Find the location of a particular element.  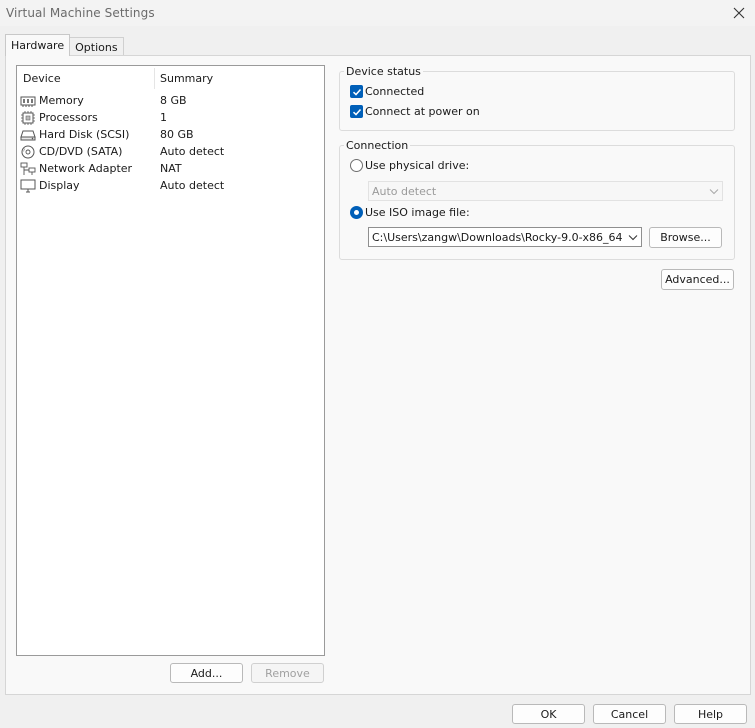

connection-title: Connection is located at coordinates (377, 145).